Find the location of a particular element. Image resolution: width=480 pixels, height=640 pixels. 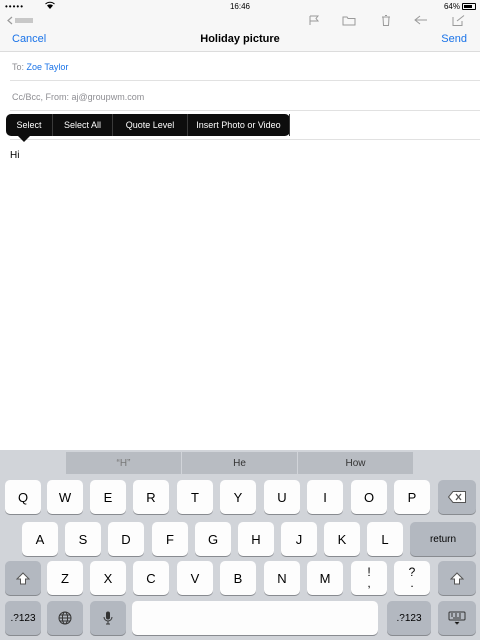

key-exclaim-comma: ! , is located at coordinates (369, 578).